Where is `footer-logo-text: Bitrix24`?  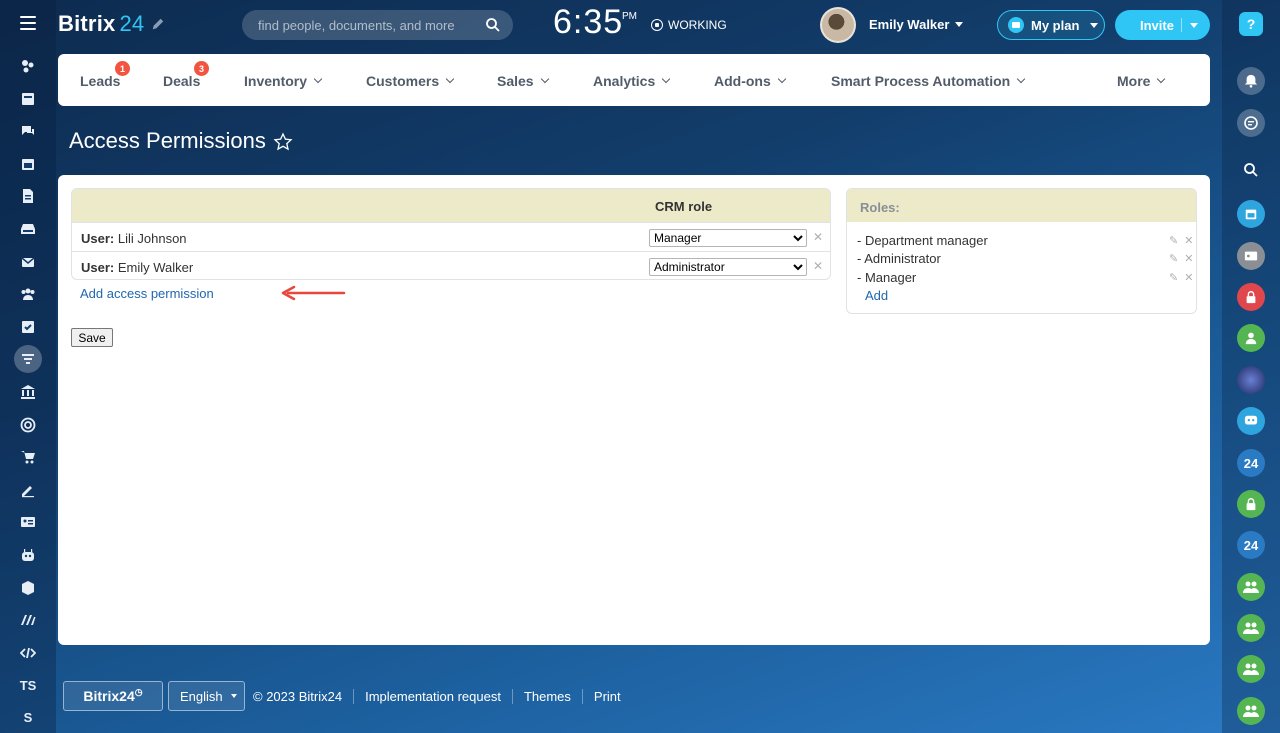 footer-logo-text: Bitrix24 is located at coordinates (109, 696).